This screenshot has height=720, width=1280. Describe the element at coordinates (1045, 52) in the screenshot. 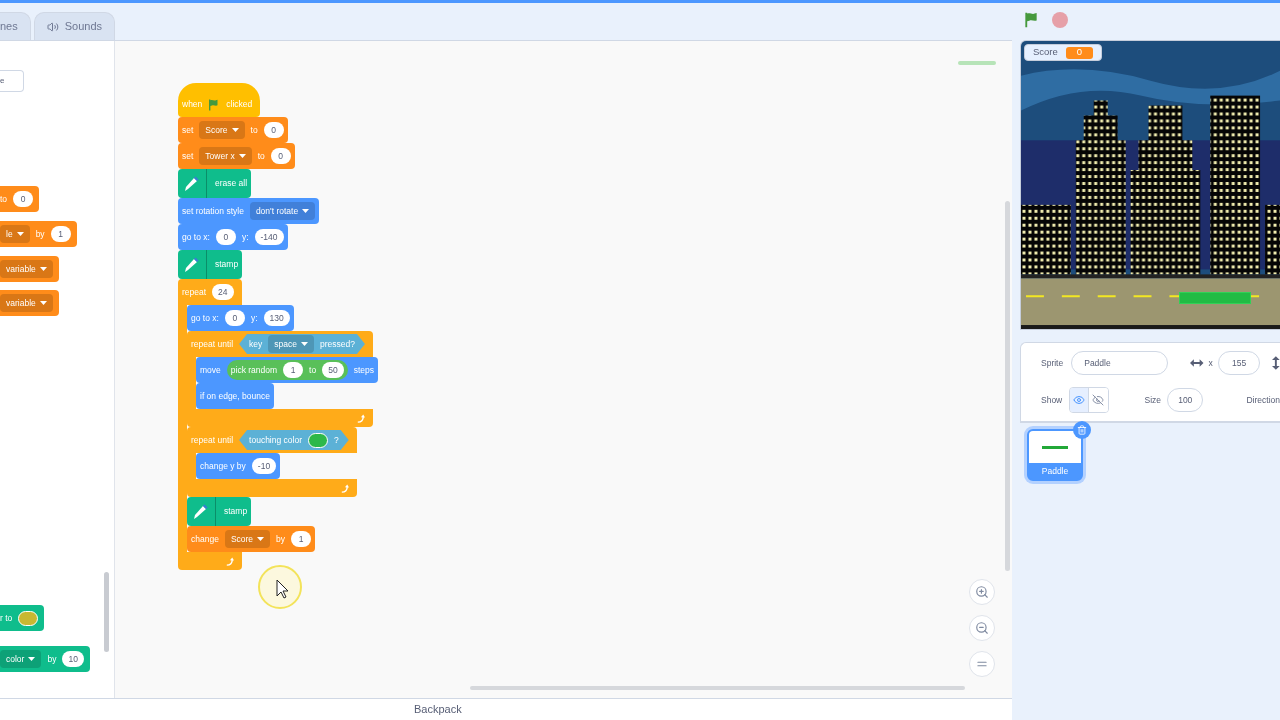

I see `monitor-label: Score` at that location.